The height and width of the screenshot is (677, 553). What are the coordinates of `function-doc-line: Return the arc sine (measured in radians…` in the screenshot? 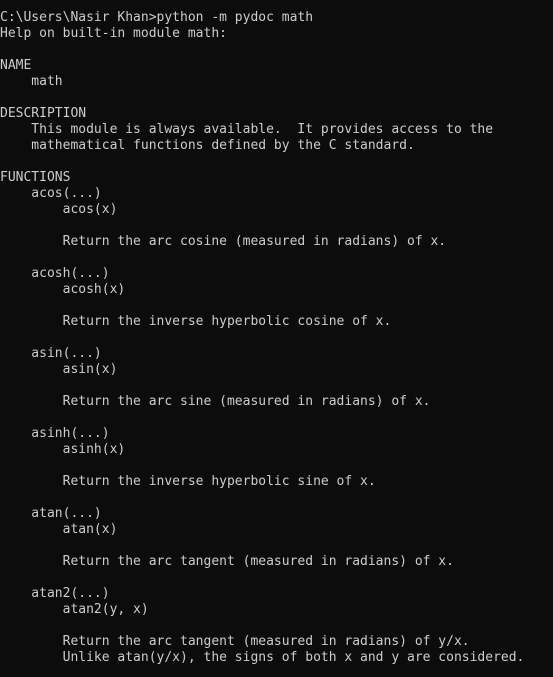 It's located at (215, 401).